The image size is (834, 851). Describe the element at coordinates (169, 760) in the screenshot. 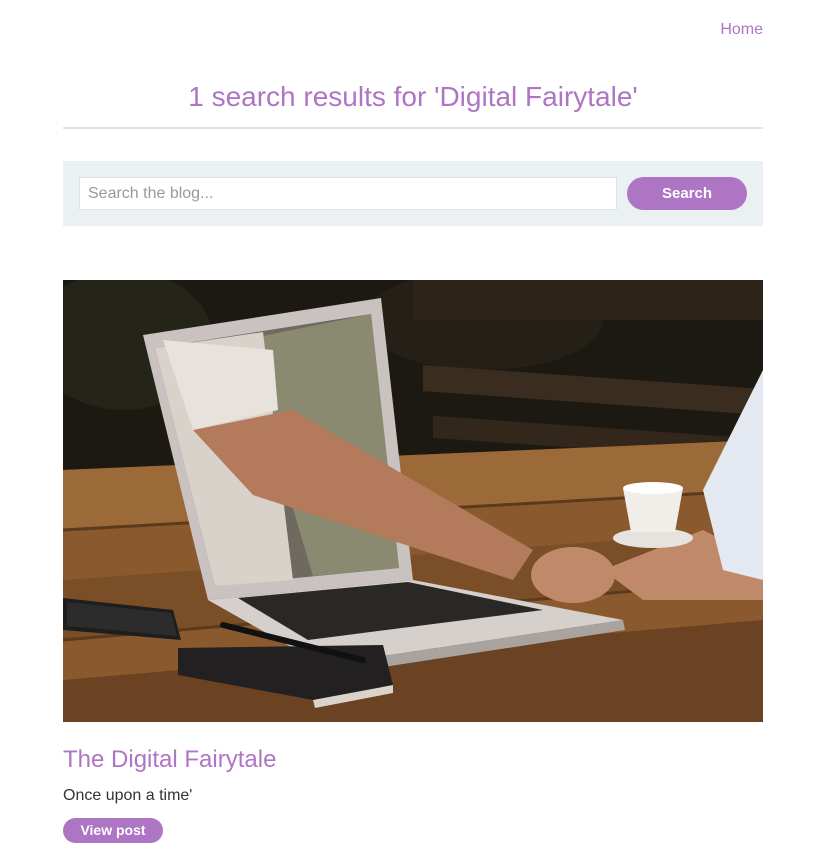

I see `result-title-link: The Digital Fairytale` at that location.